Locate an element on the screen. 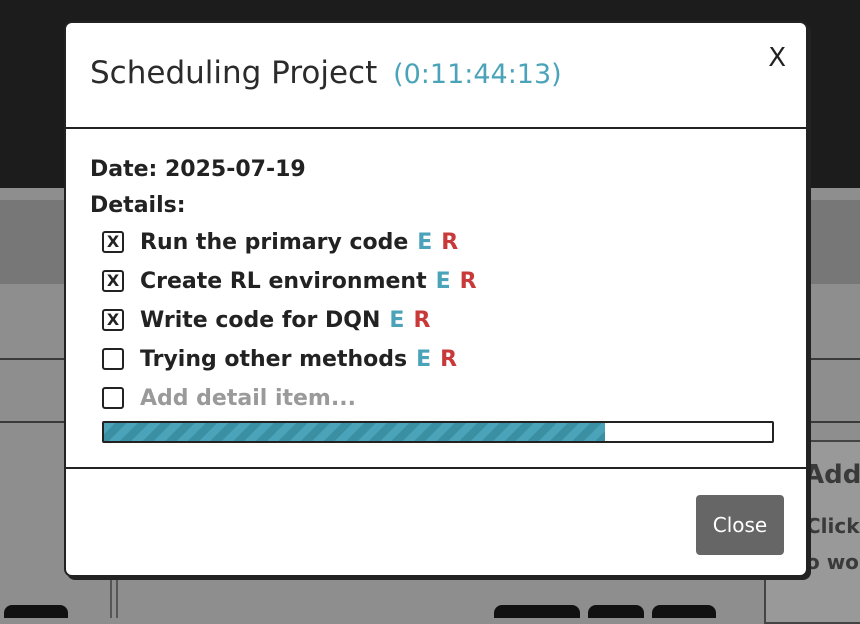 The image size is (860, 624). project-name: Scheduling Project is located at coordinates (234, 73).